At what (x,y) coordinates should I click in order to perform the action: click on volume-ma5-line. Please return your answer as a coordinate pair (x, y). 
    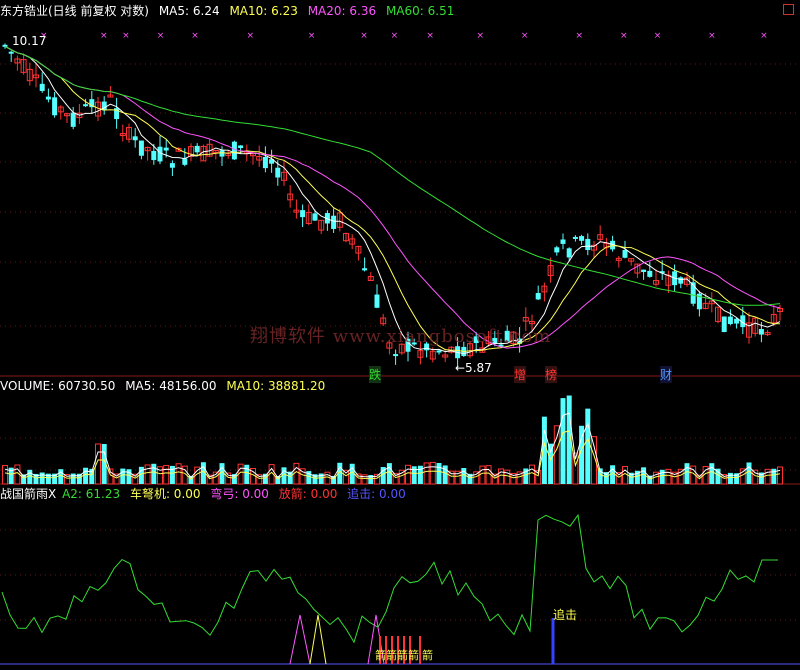
    Looking at the image, I should click on (392, 445).